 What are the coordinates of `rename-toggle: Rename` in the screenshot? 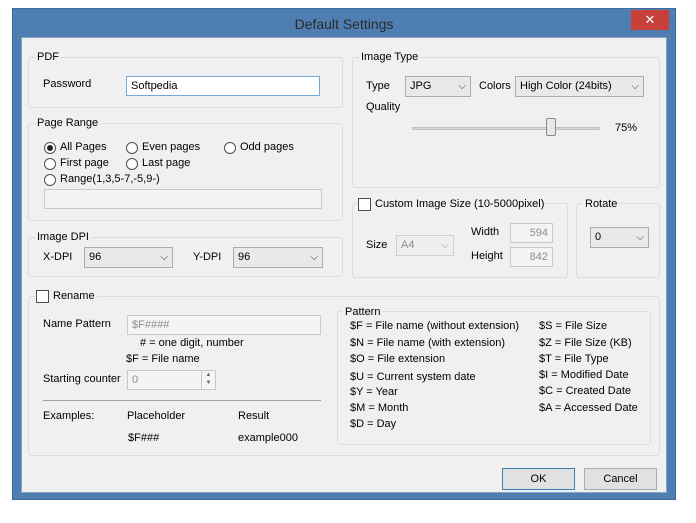 It's located at (66, 297).